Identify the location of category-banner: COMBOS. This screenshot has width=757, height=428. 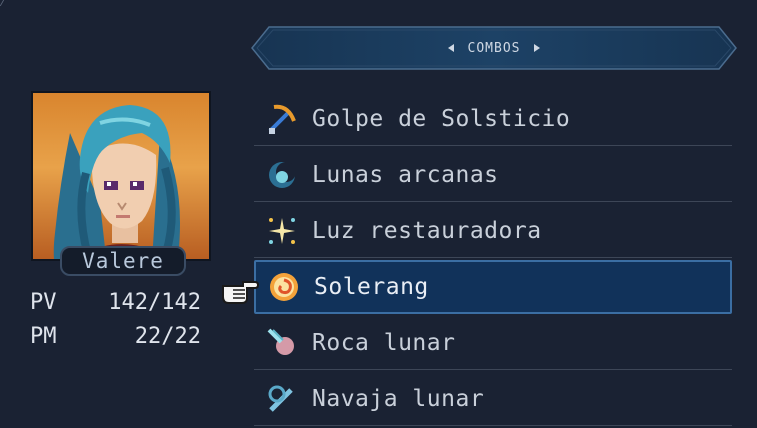
(494, 48).